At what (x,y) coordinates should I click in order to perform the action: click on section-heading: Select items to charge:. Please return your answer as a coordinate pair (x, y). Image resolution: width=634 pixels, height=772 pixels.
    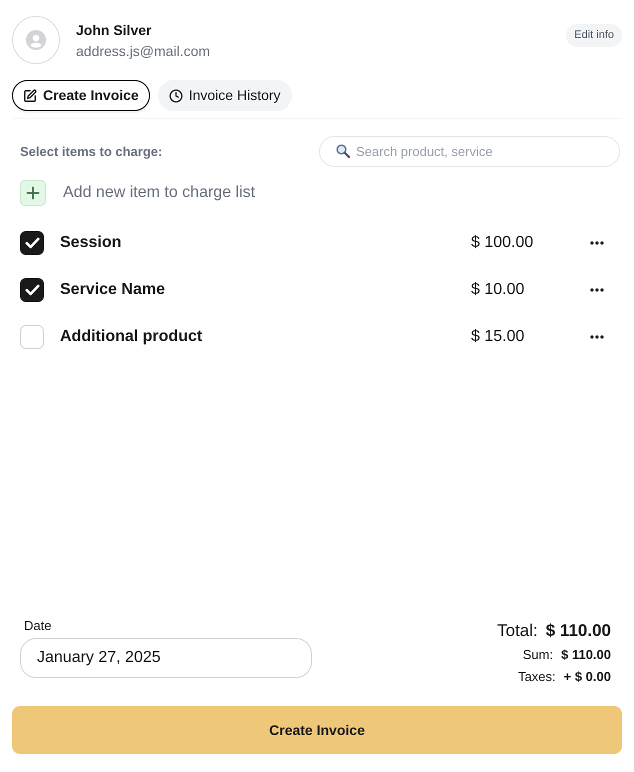
    Looking at the image, I should click on (91, 151).